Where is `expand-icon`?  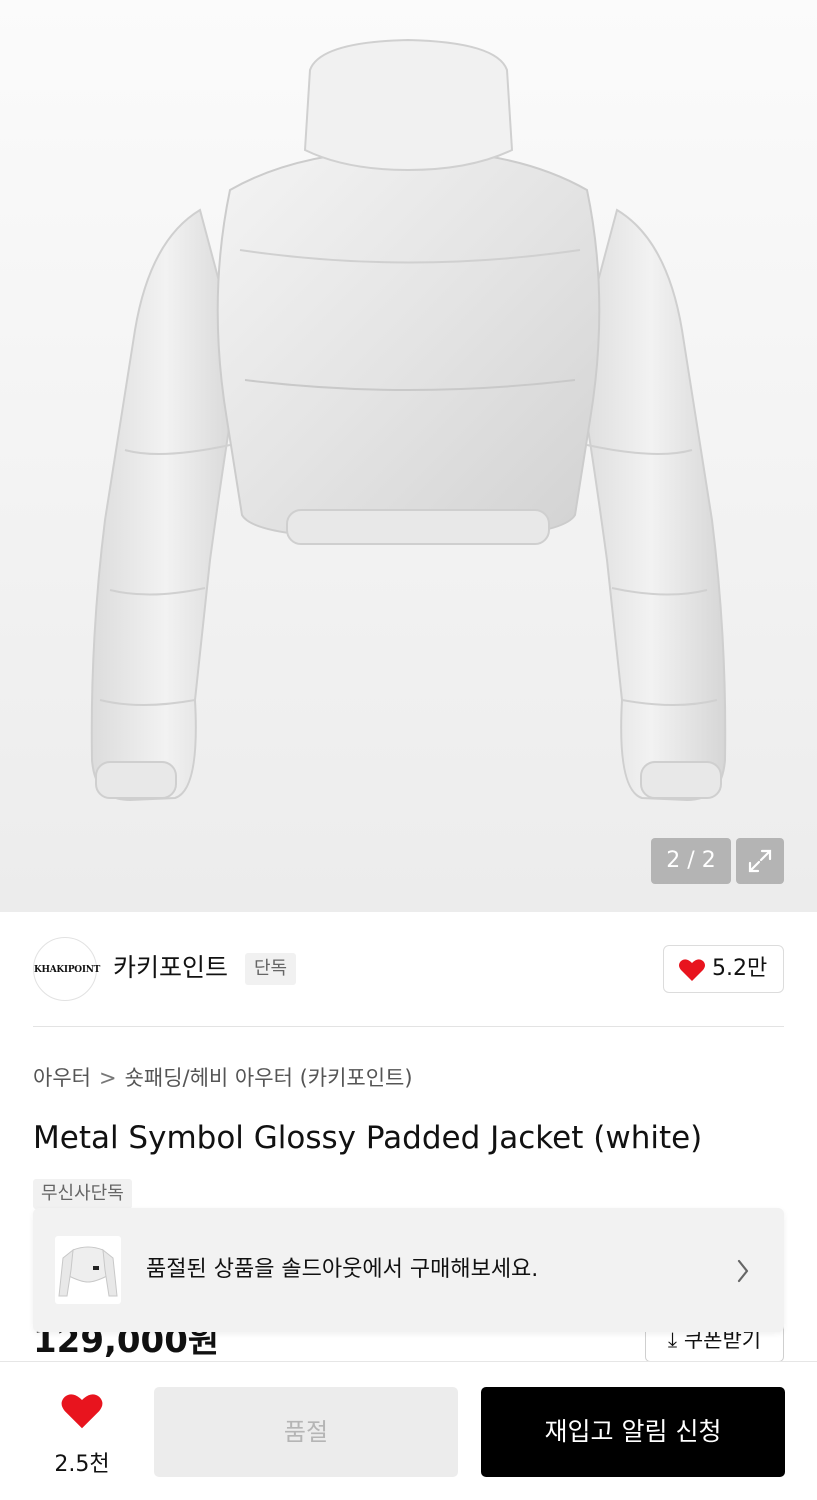 expand-icon is located at coordinates (760, 861).